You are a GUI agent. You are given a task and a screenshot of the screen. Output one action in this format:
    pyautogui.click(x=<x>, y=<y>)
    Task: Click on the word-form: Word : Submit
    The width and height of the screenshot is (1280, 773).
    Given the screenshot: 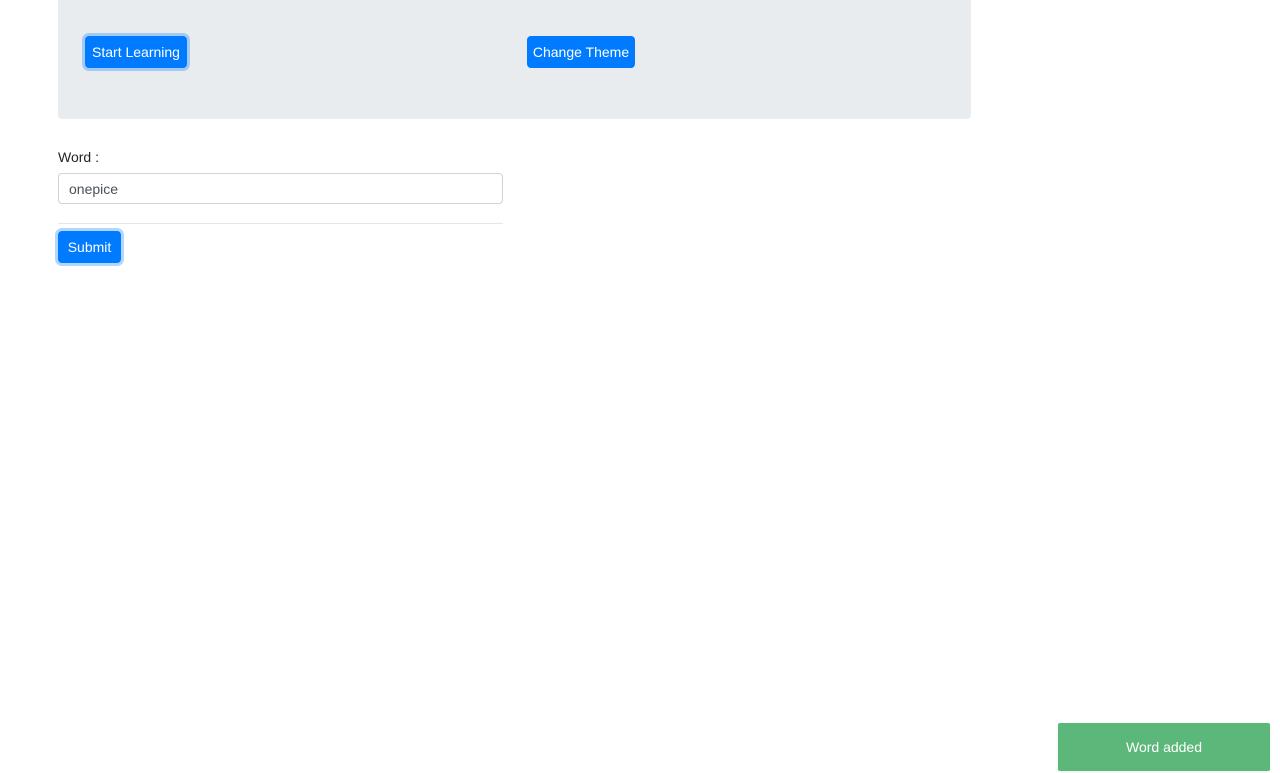 What is the action you would take?
    pyautogui.click(x=280, y=205)
    